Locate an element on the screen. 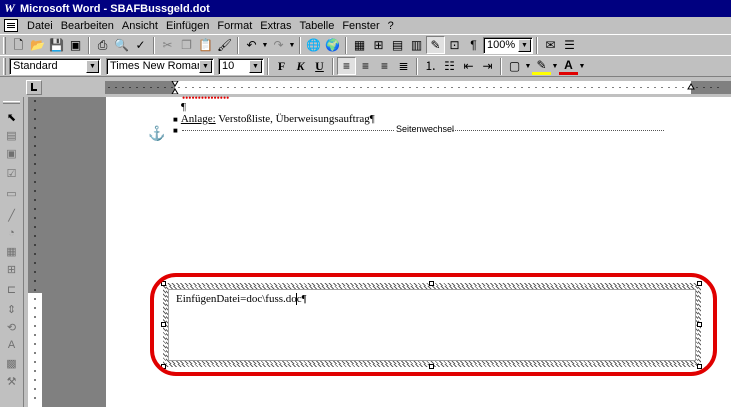  left-tab-icon is located at coordinates (34, 87).